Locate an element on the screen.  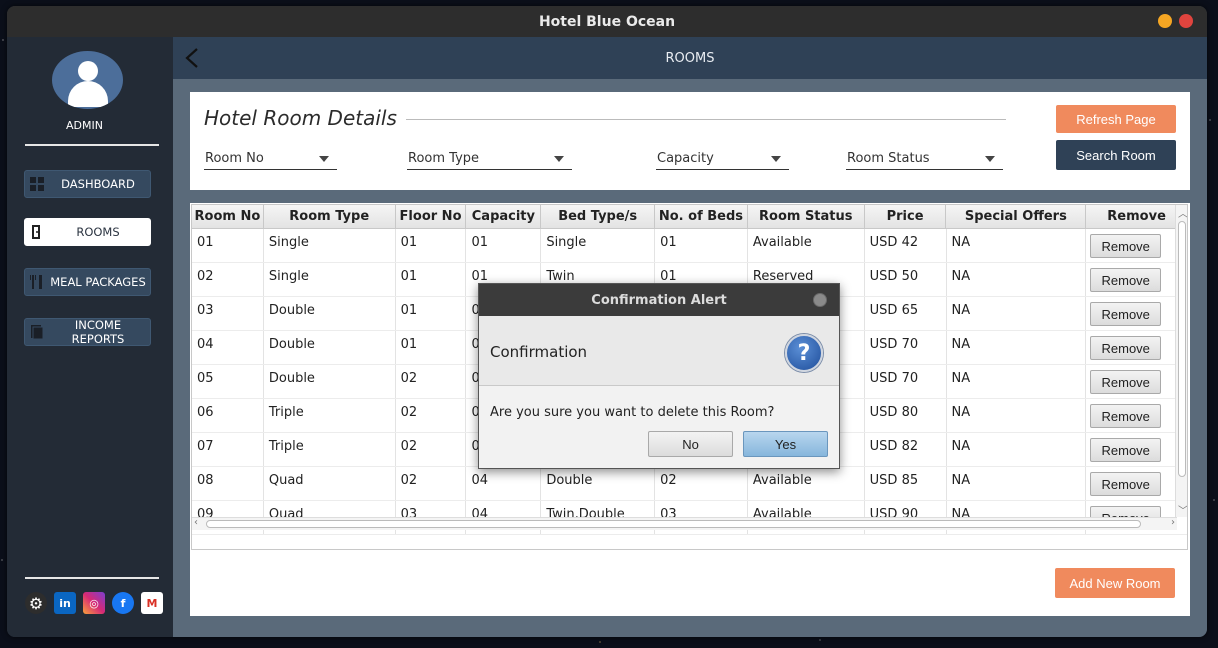
title-divider is located at coordinates (706, 119).